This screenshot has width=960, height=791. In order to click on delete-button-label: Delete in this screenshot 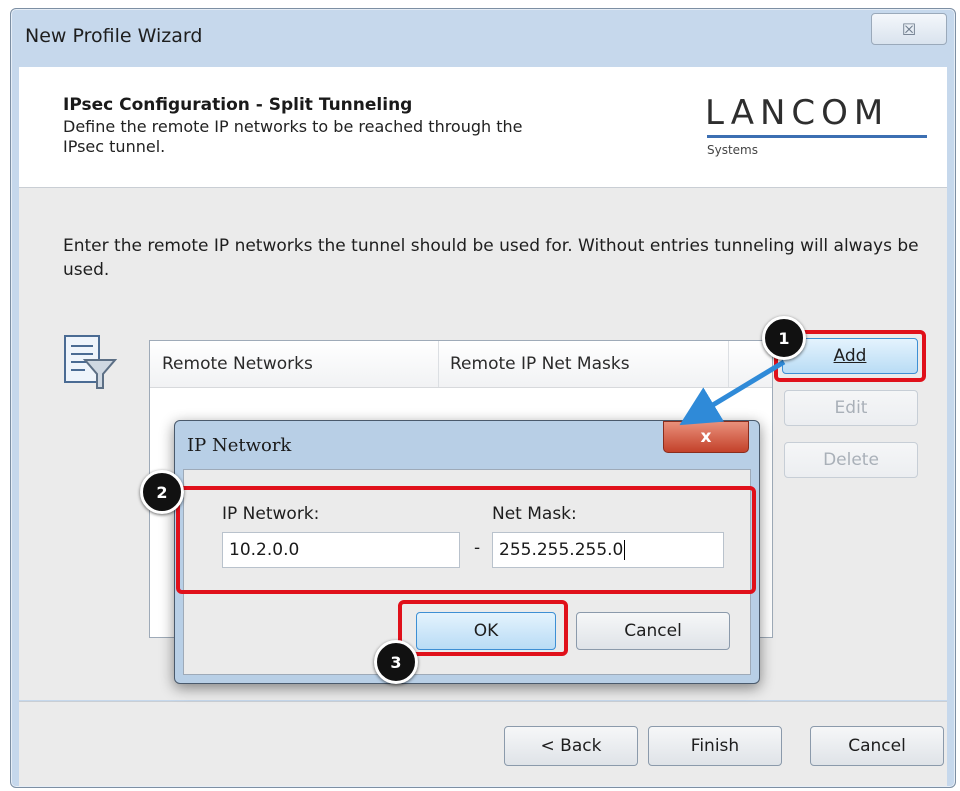, I will do `click(851, 460)`.